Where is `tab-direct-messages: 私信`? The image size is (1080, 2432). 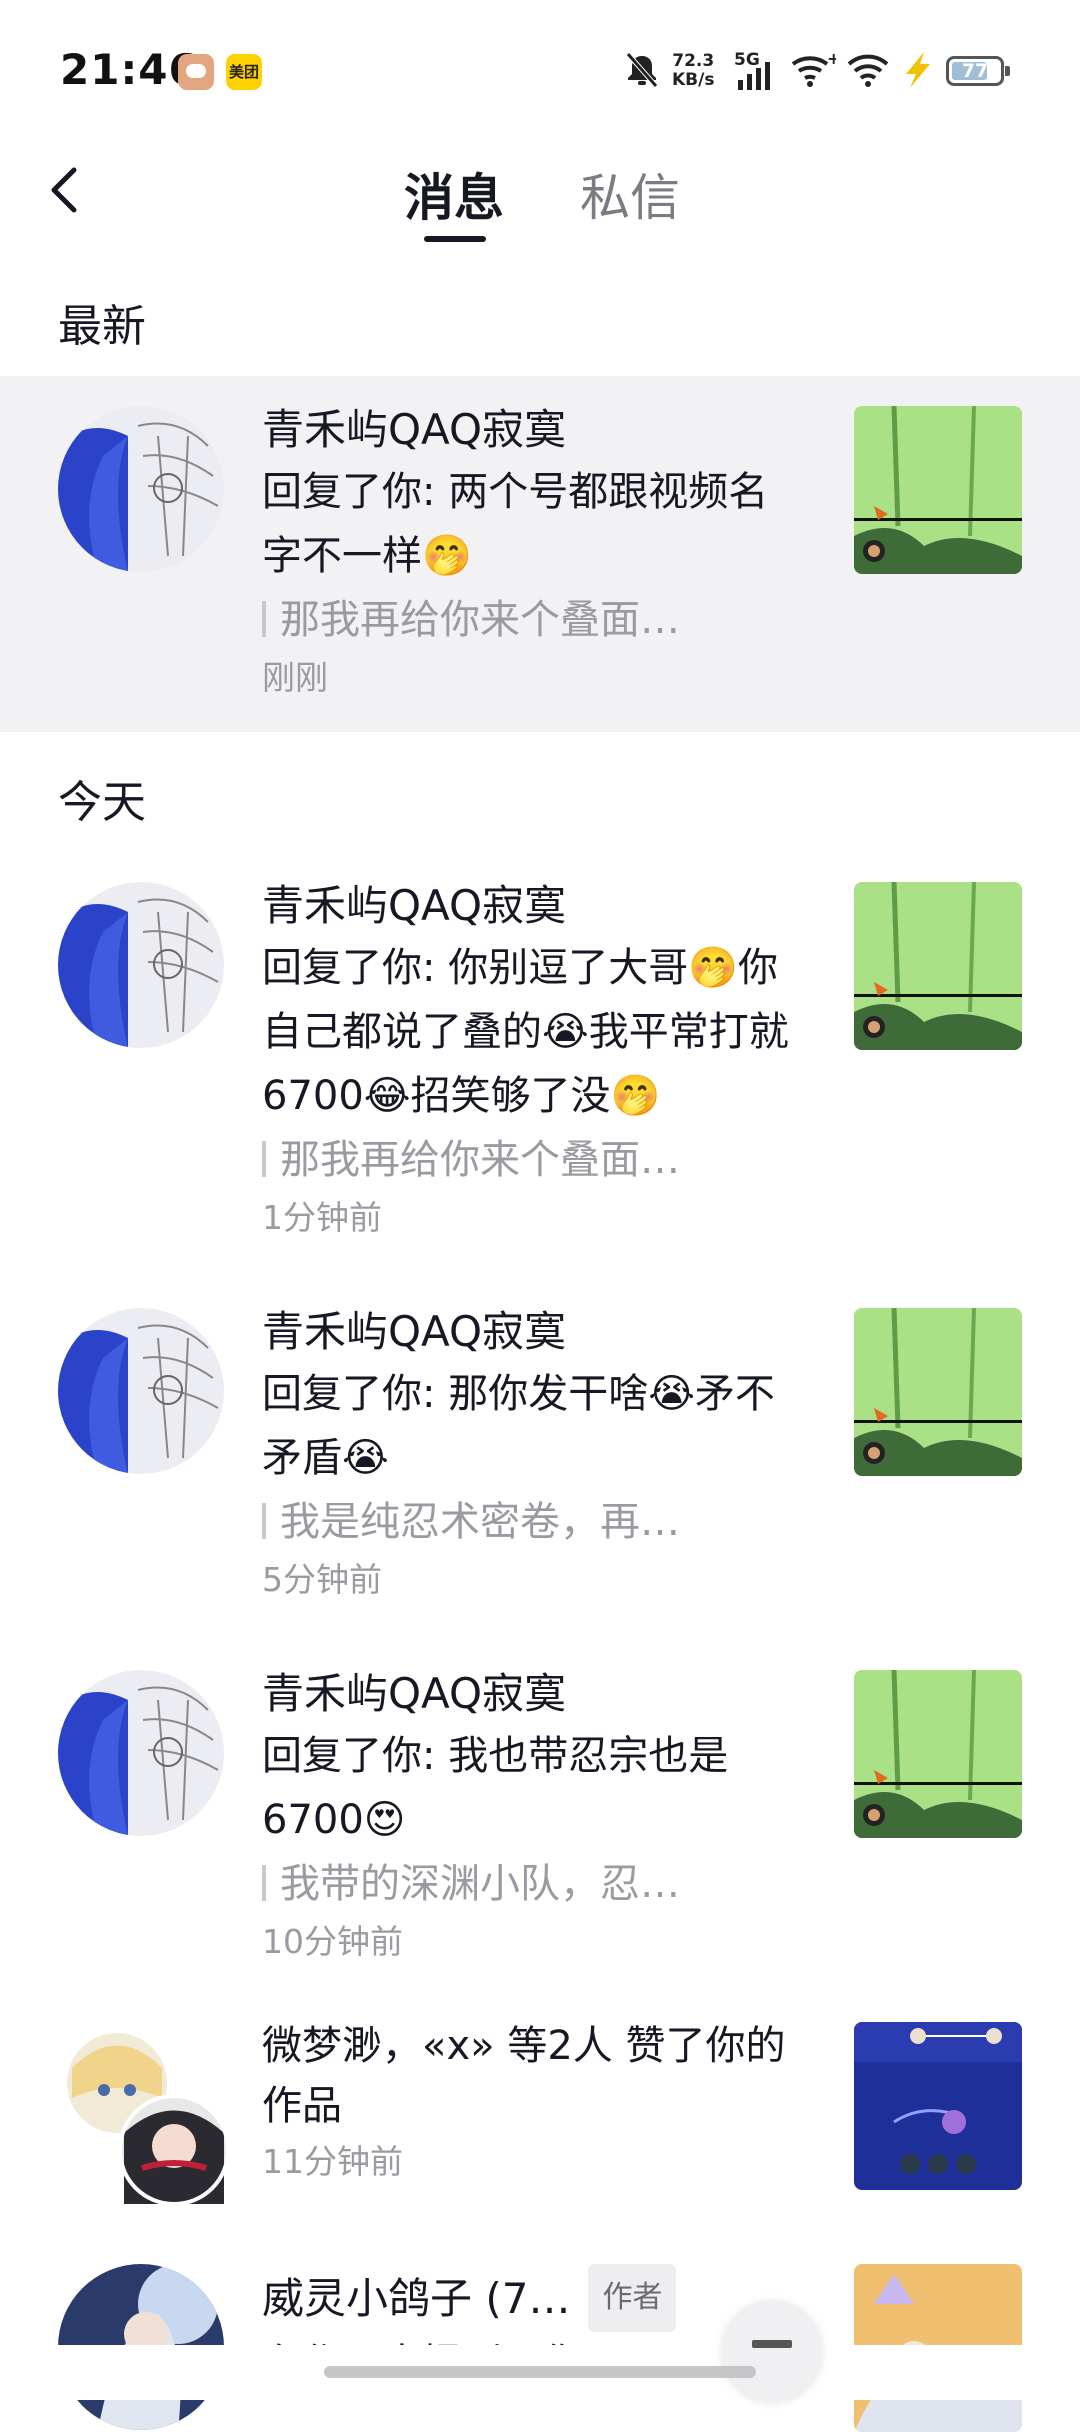
tab-direct-messages: 私信 is located at coordinates (630, 194).